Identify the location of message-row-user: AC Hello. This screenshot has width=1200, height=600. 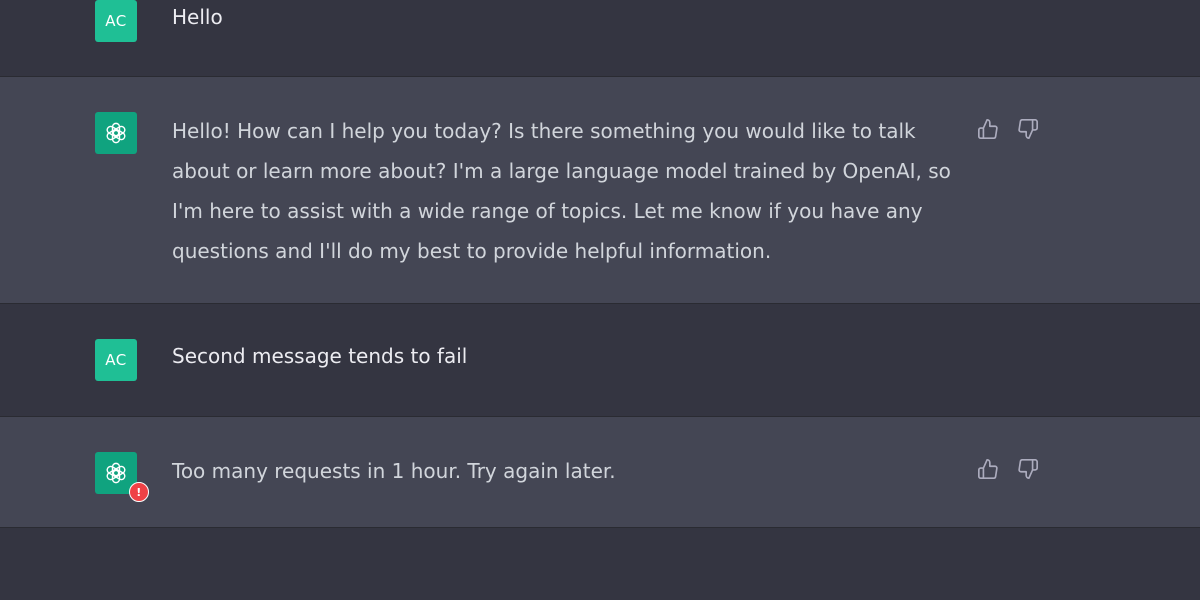
(600, 38).